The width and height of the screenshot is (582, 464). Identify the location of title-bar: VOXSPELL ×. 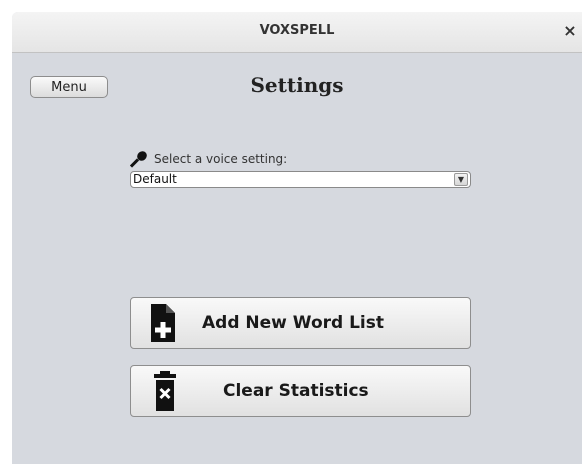
(297, 32).